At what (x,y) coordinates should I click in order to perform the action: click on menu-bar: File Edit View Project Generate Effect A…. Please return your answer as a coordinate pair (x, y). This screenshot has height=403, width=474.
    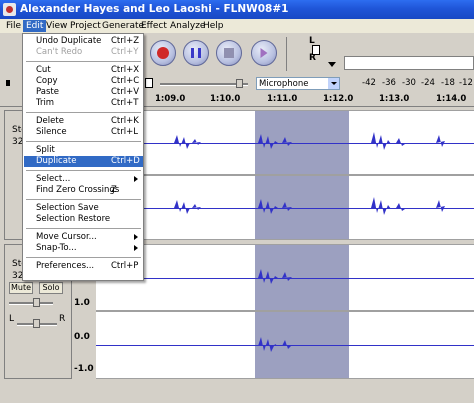
    Looking at the image, I should click on (237, 26).